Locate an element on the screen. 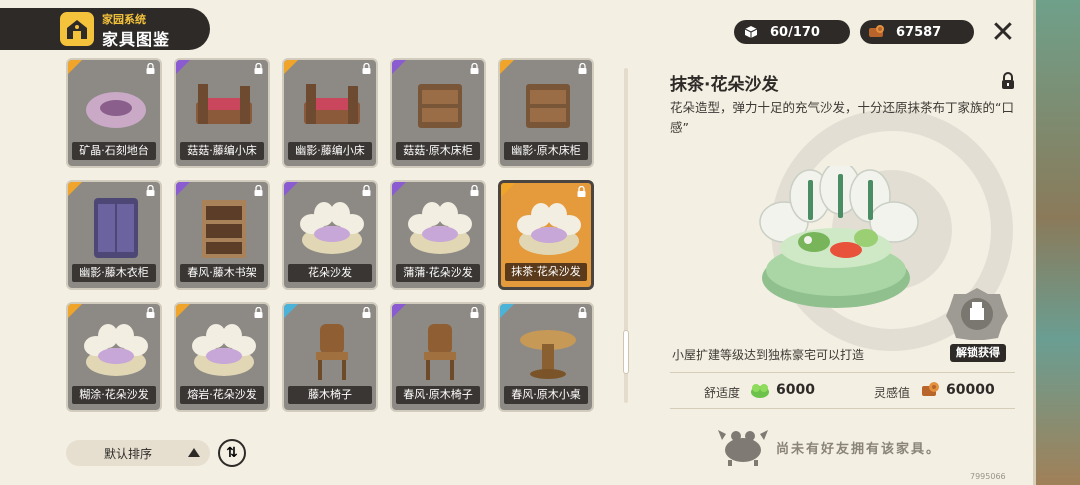 The image size is (1080, 485). close-icon: ✕ is located at coordinates (1003, 32).